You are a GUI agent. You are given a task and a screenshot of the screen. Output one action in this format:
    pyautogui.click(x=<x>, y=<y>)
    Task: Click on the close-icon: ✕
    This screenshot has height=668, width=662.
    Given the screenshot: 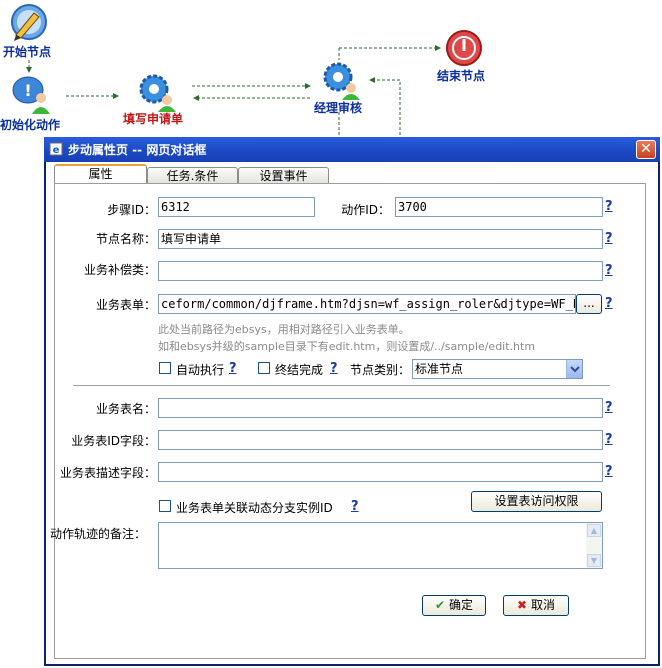 What is the action you would take?
    pyautogui.click(x=646, y=149)
    